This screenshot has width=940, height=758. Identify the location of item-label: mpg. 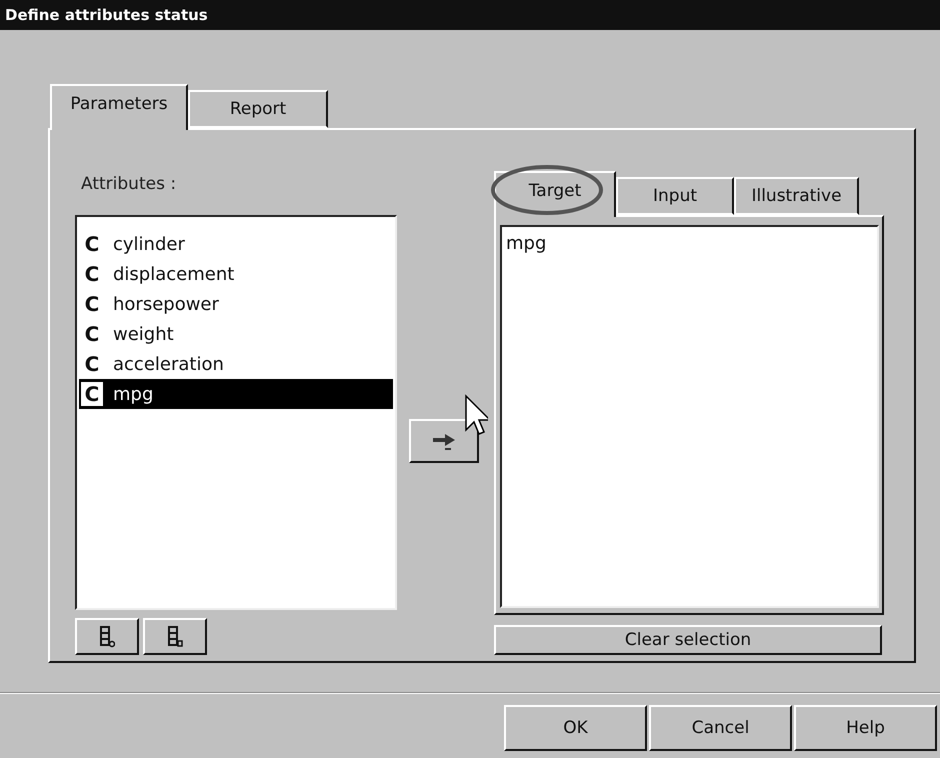
(133, 394).